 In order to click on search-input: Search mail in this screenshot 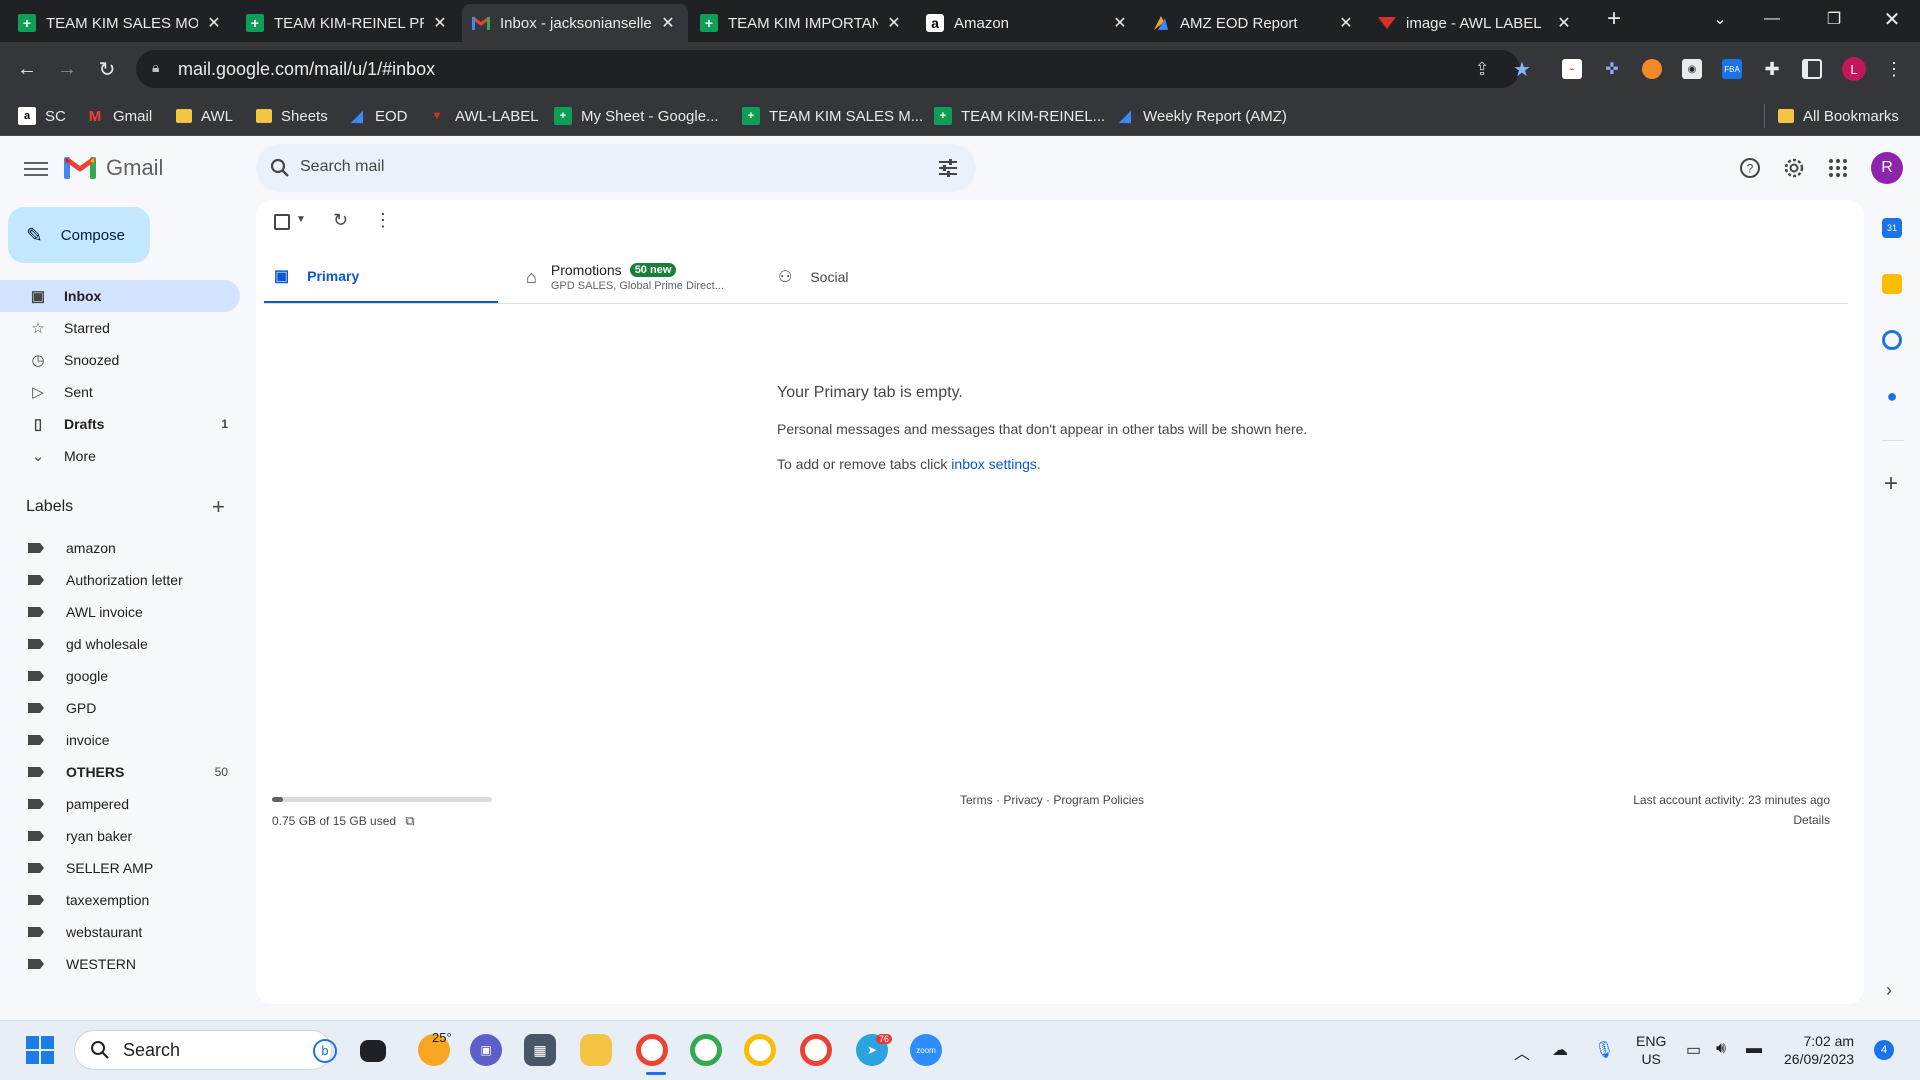, I will do `click(342, 167)`.